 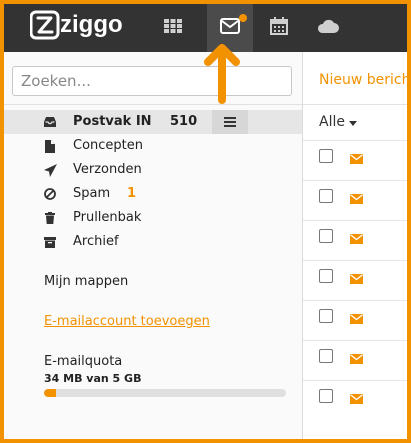 I want to click on apps-button, so click(x=173, y=26).